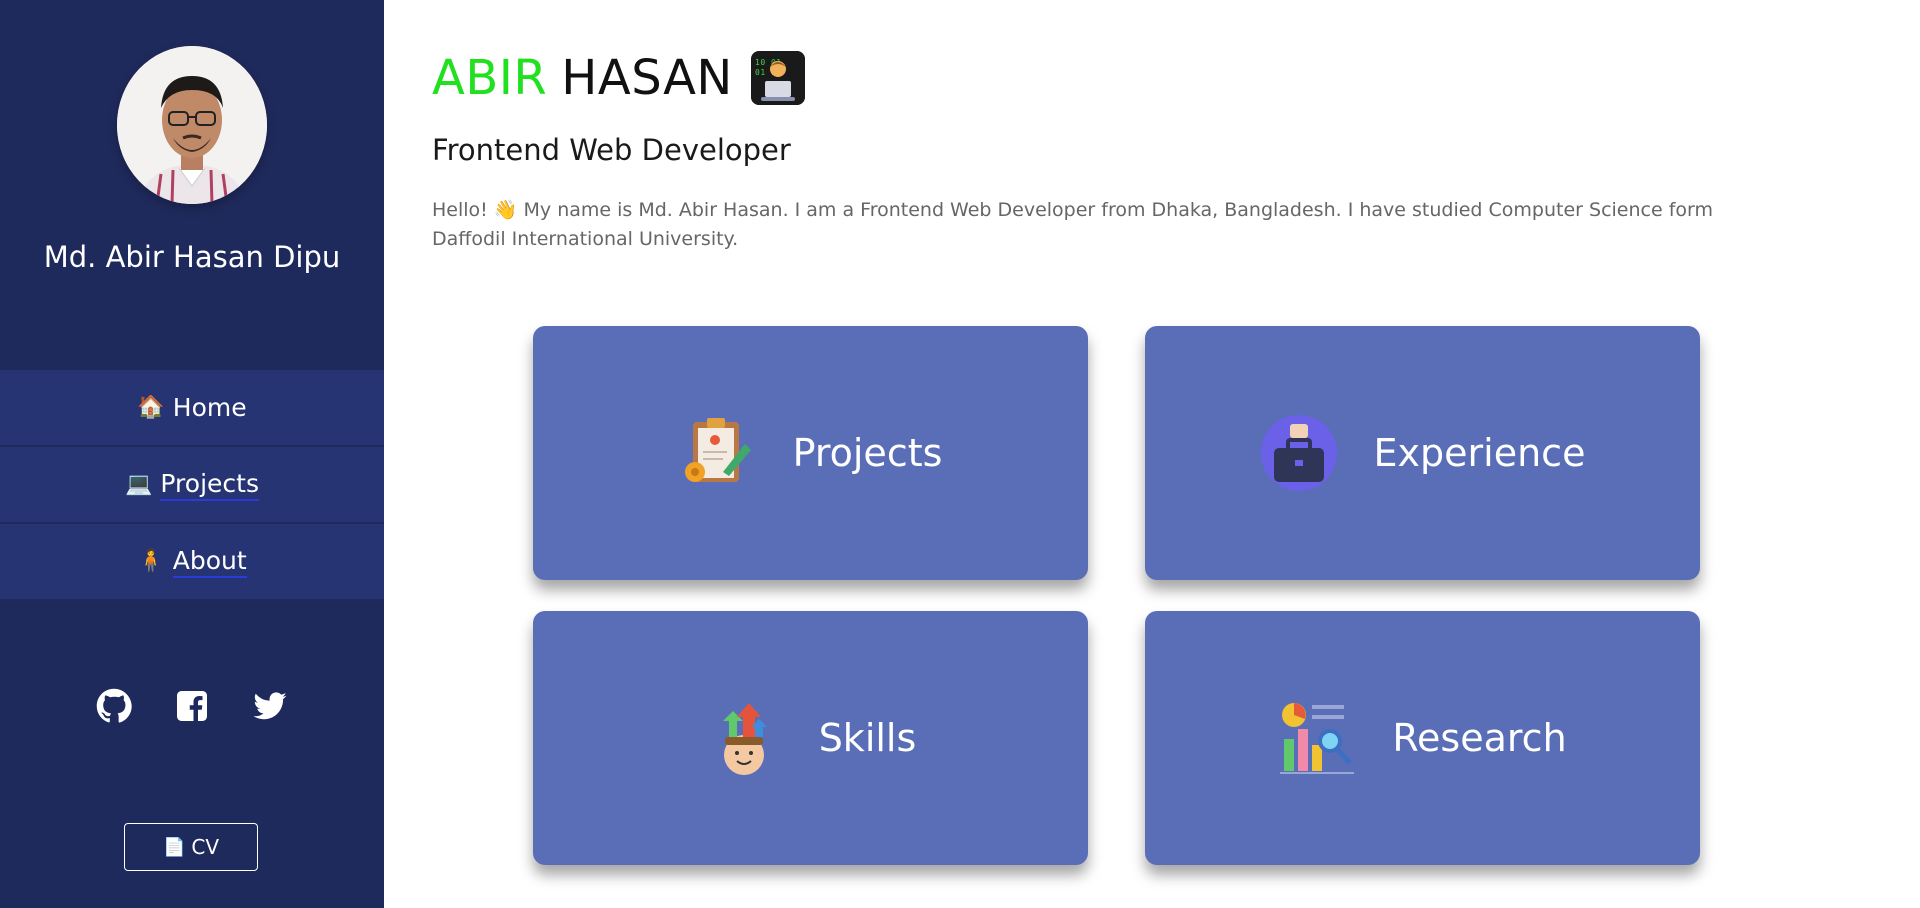 Image resolution: width=1920 pixels, height=908 pixels. What do you see at coordinates (611, 150) in the screenshot?
I see `page-subtitle: Frontend Web Developer` at bounding box center [611, 150].